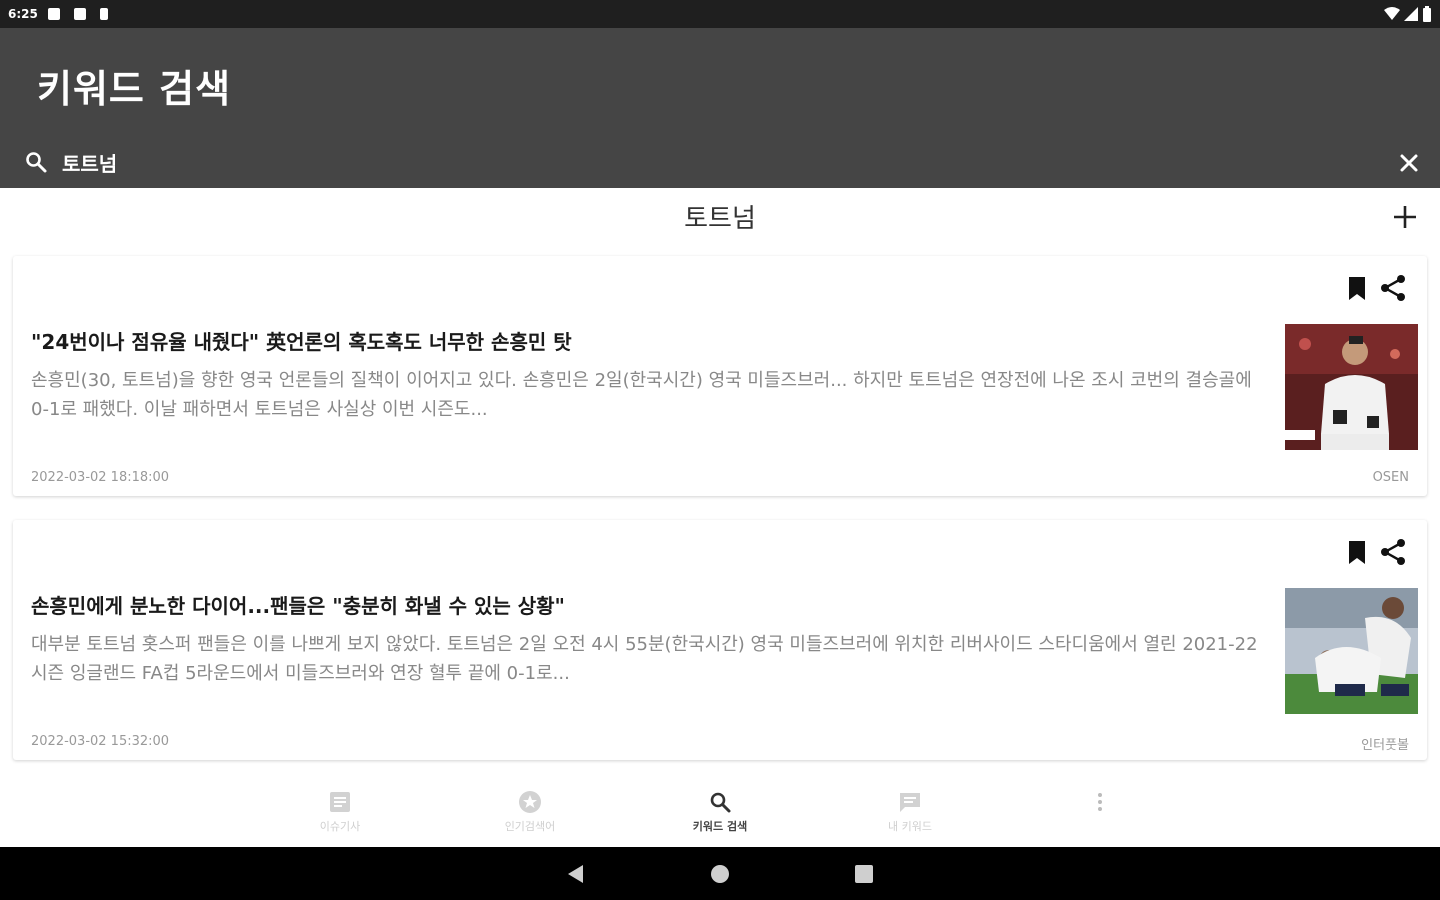 The width and height of the screenshot is (1440, 900). Describe the element at coordinates (53, 14) in the screenshot. I see `notification-icon` at that location.